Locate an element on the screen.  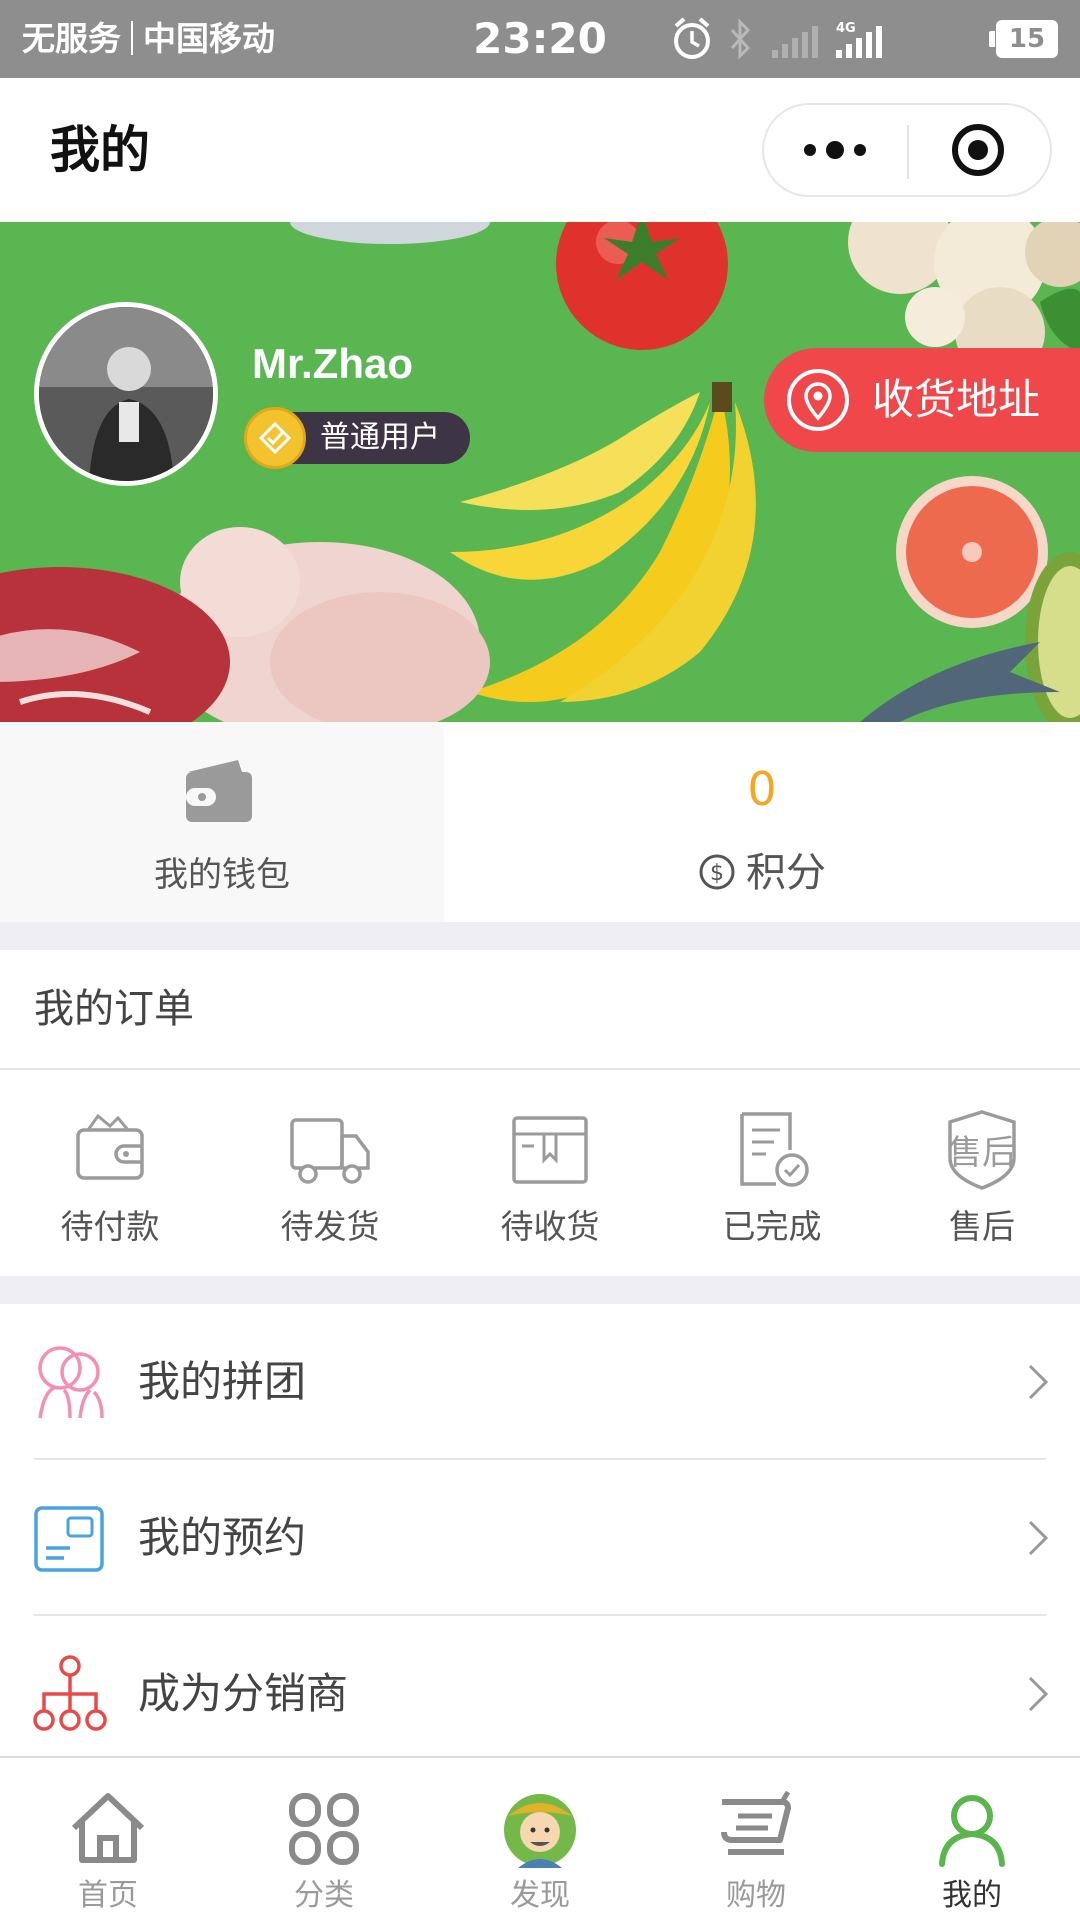
my-wallet-button: 我的钱包 is located at coordinates (222, 822).